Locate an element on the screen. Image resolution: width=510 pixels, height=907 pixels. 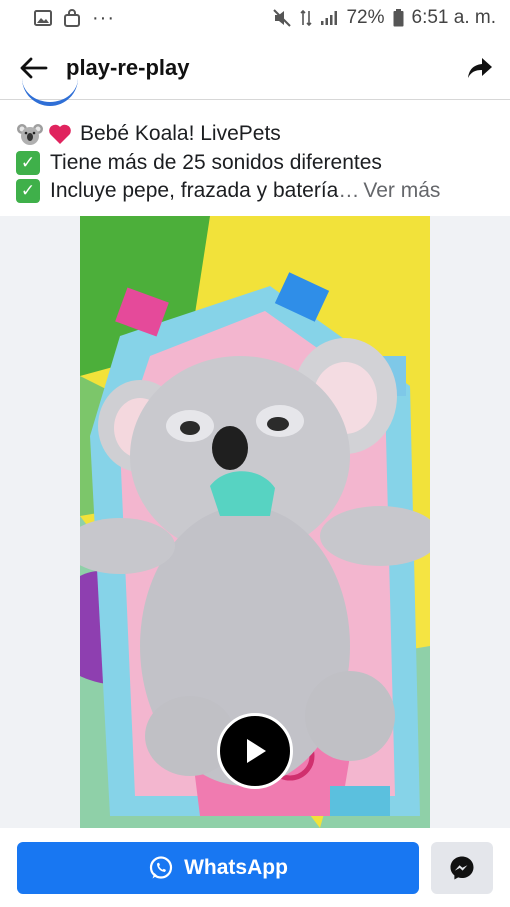
status-left: ··· is located at coordinates (74, 18).